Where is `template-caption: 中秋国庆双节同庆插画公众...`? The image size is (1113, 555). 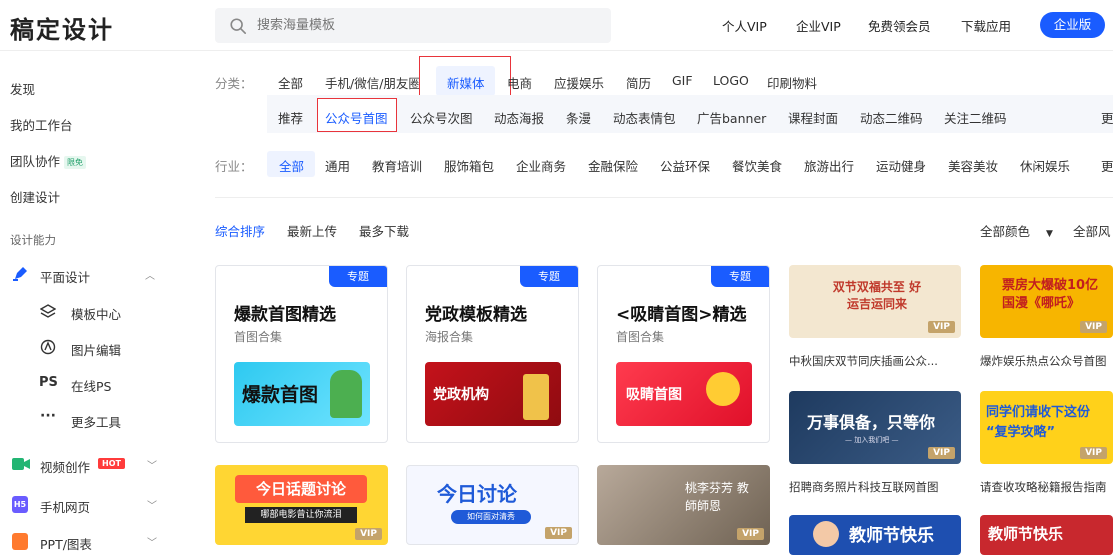 template-caption: 中秋国庆双节同庆插画公众... is located at coordinates (875, 361).